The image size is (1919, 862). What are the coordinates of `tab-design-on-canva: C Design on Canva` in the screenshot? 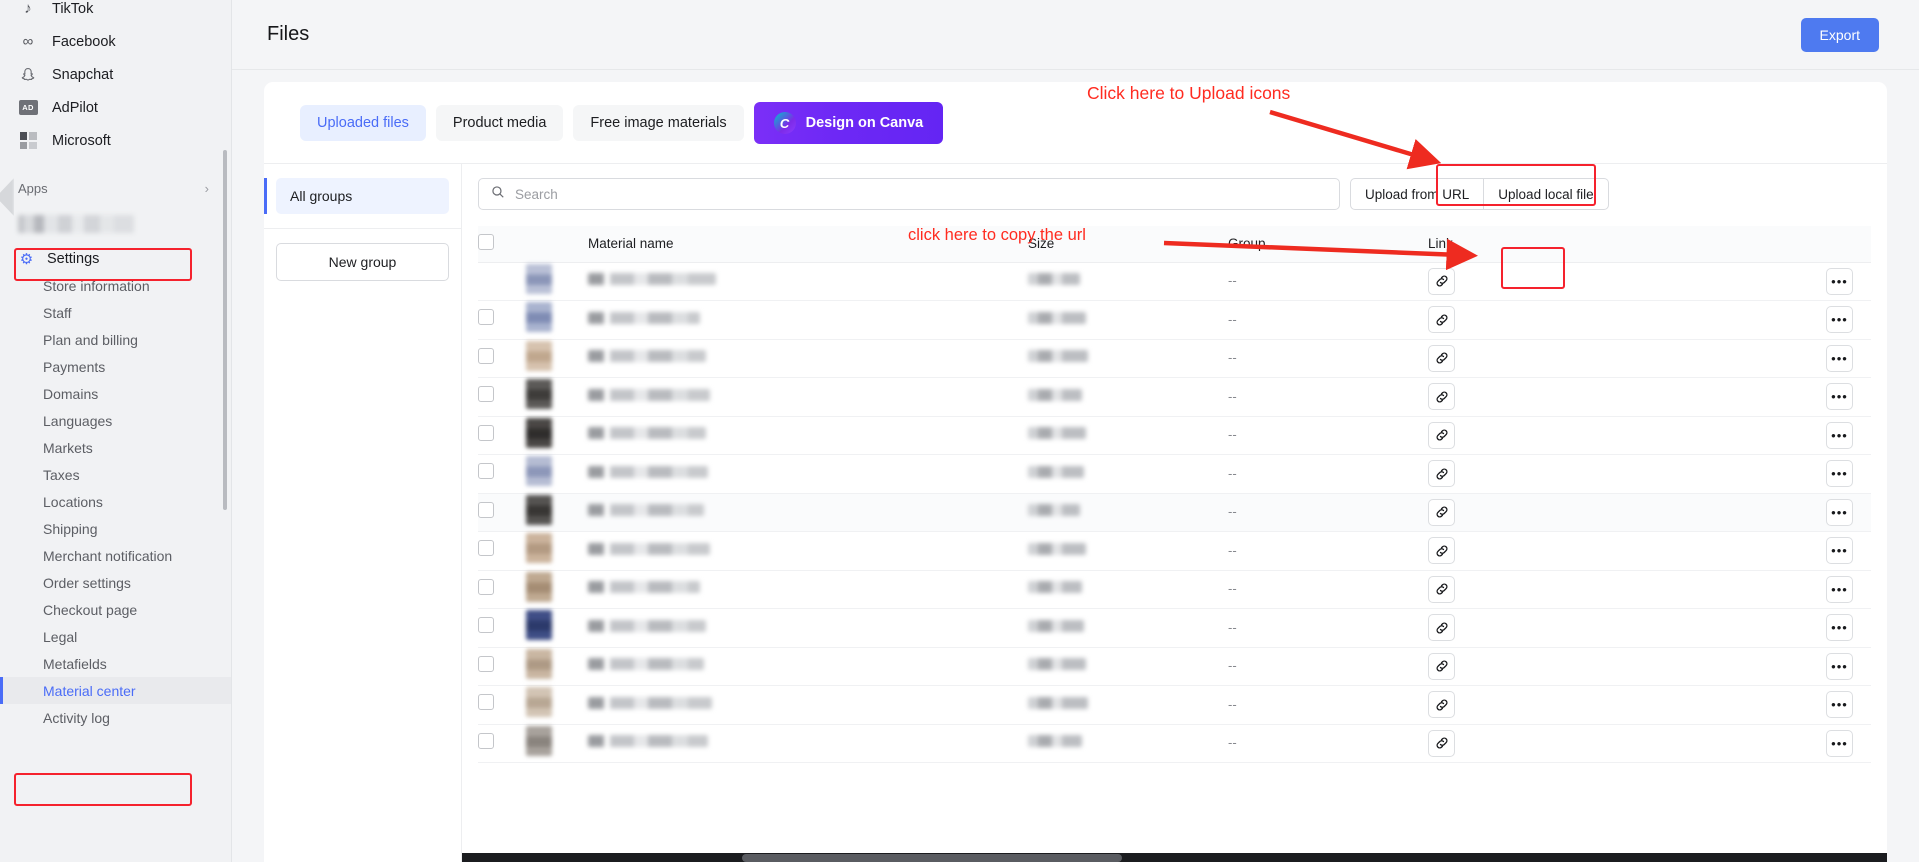 It's located at (848, 123).